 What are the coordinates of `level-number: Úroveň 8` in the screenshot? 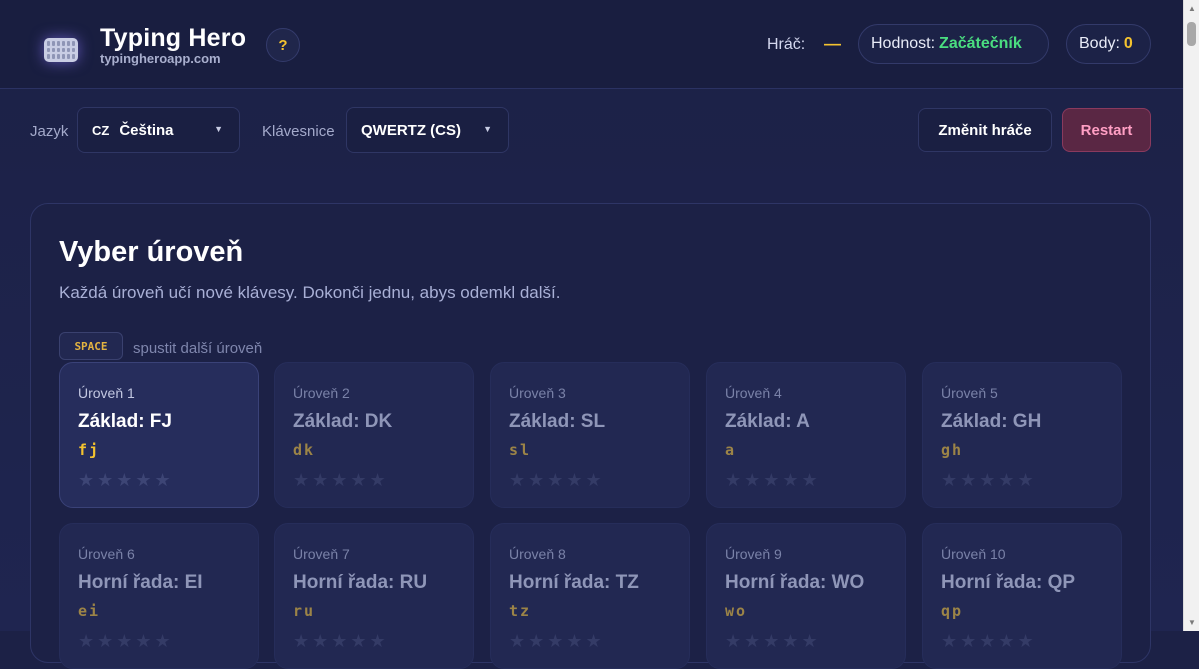 It's located at (537, 554).